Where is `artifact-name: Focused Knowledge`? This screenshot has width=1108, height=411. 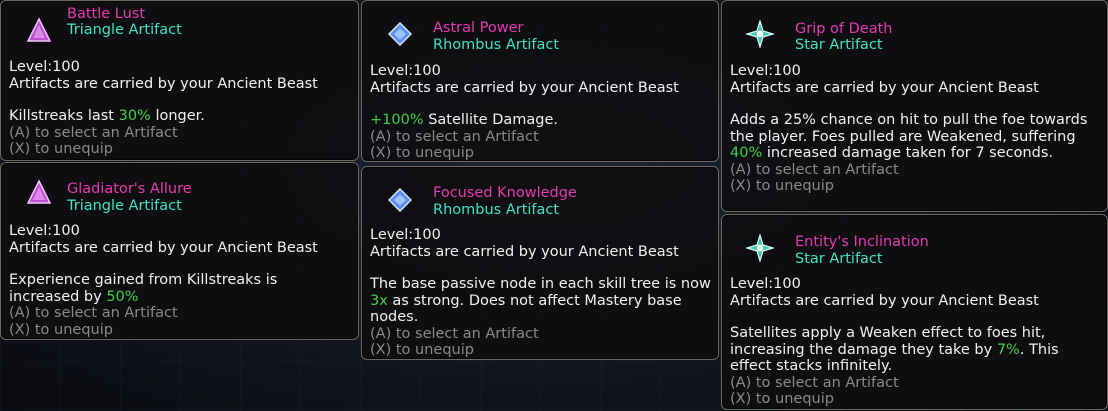
artifact-name: Focused Knowledge is located at coordinates (505, 193).